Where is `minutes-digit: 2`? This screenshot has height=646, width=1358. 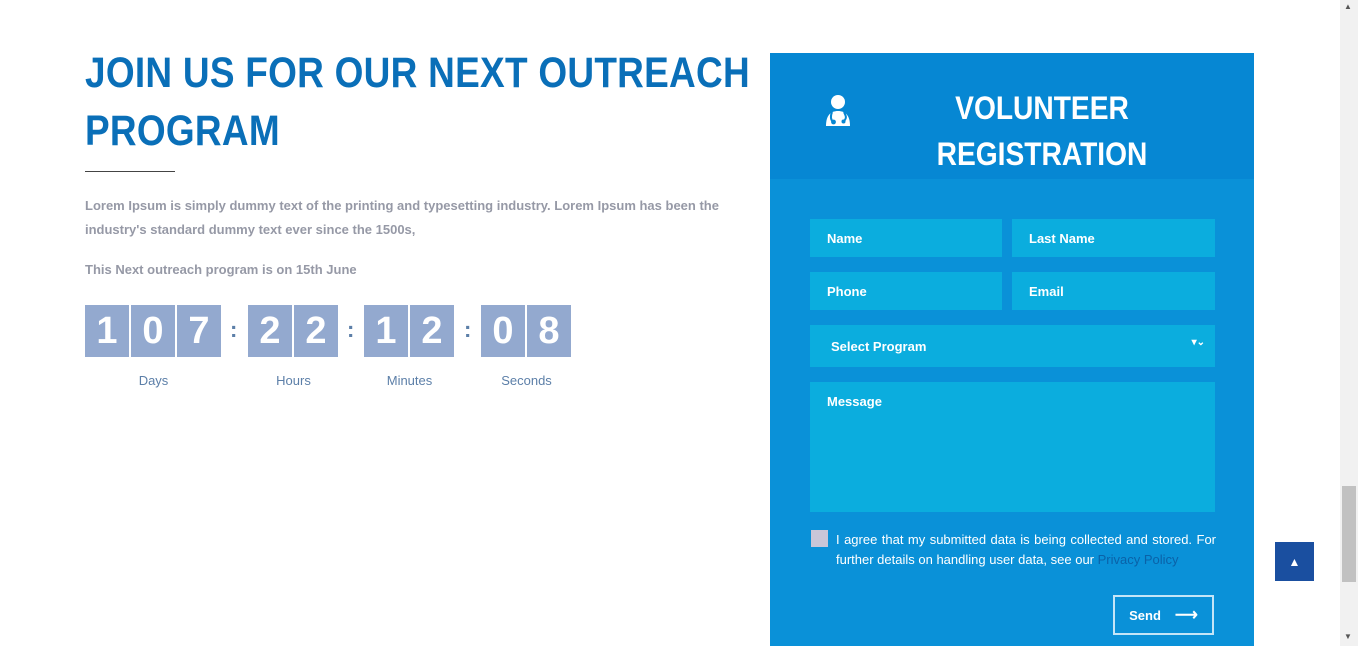
minutes-digit: 2 is located at coordinates (432, 331).